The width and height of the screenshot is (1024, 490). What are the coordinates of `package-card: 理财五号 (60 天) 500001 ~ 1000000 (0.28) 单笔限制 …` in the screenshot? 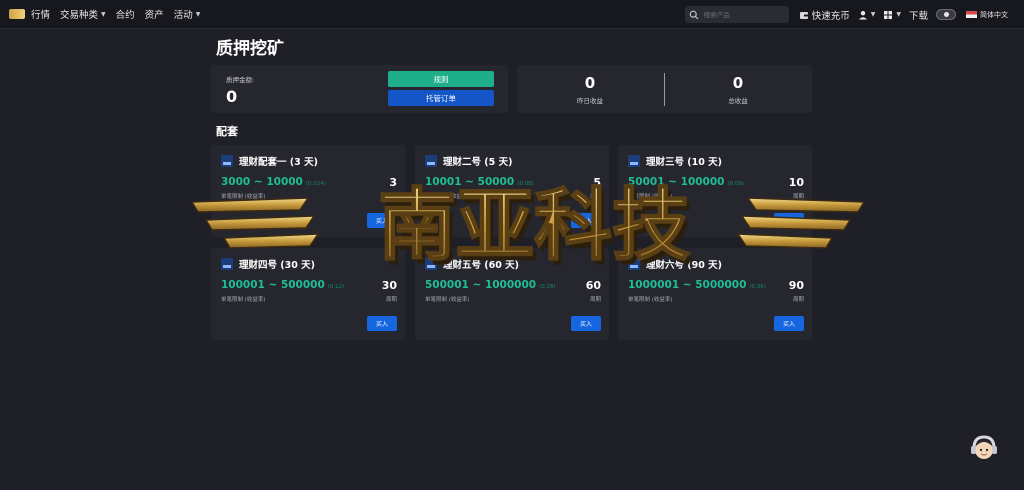 It's located at (512, 294).